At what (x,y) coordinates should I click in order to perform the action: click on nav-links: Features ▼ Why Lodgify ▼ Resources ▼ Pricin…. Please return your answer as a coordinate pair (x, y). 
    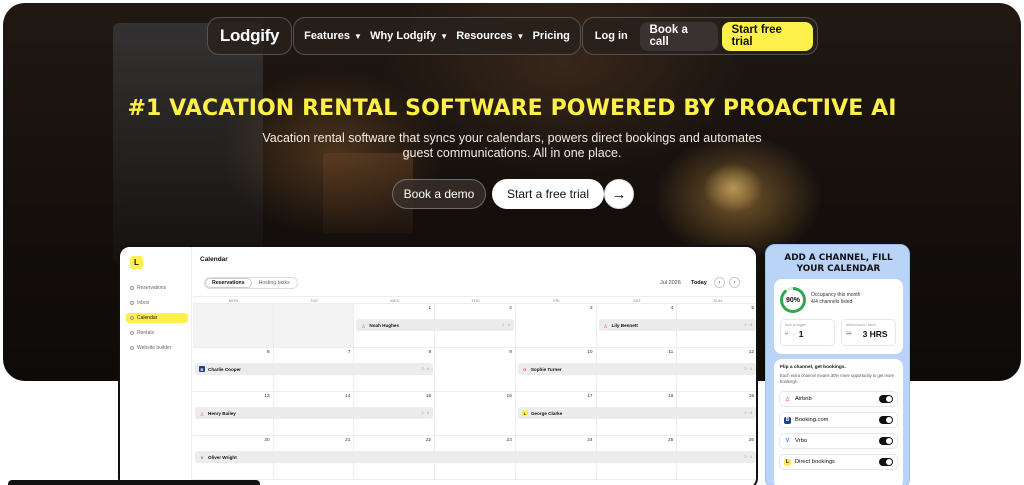
    Looking at the image, I should click on (437, 36).